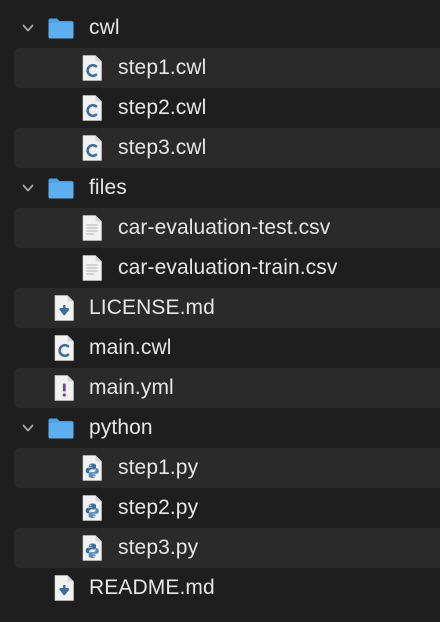  I want to click on file-label: README.md, so click(152, 587).